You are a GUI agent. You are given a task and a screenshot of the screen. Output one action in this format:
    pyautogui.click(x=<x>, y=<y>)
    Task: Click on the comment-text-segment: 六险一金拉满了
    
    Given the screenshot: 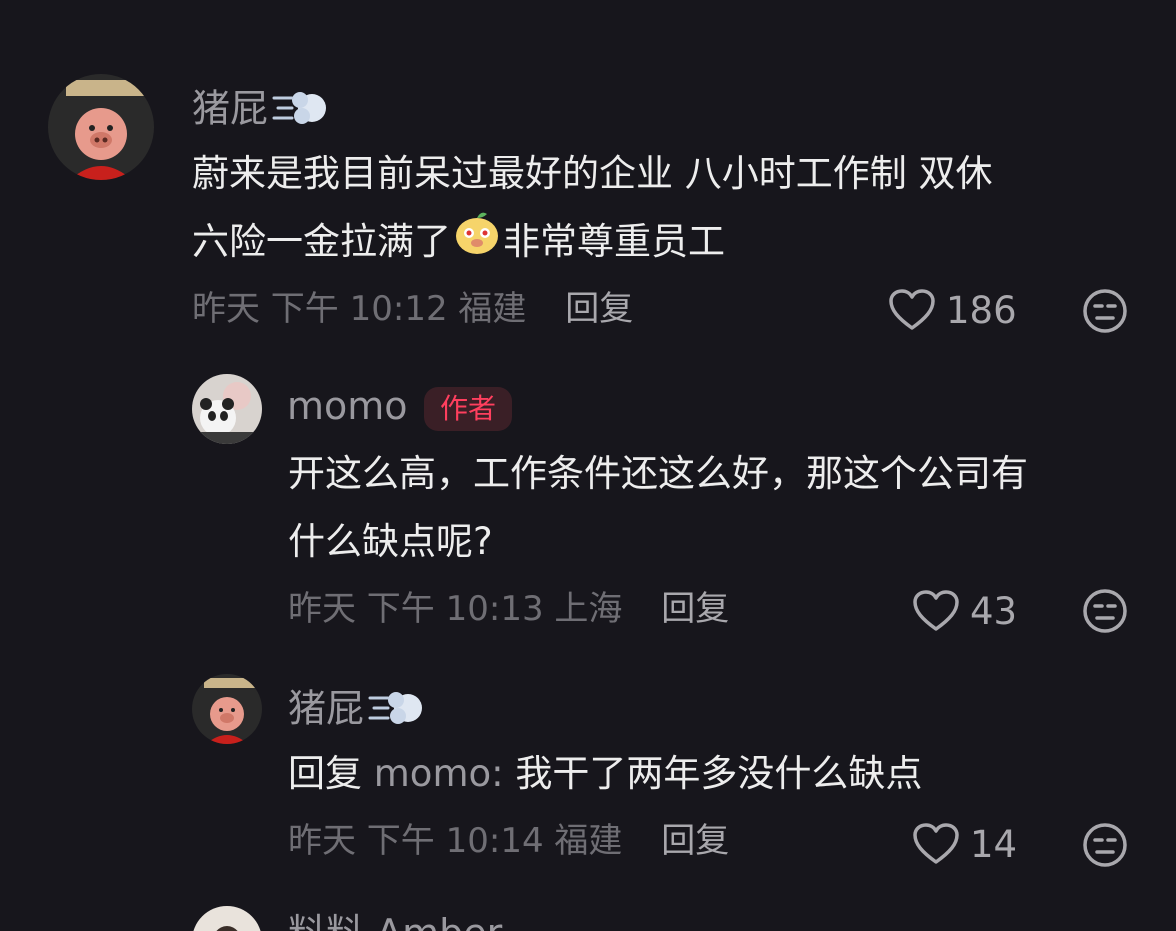 What is the action you would take?
    pyautogui.click(x=321, y=241)
    